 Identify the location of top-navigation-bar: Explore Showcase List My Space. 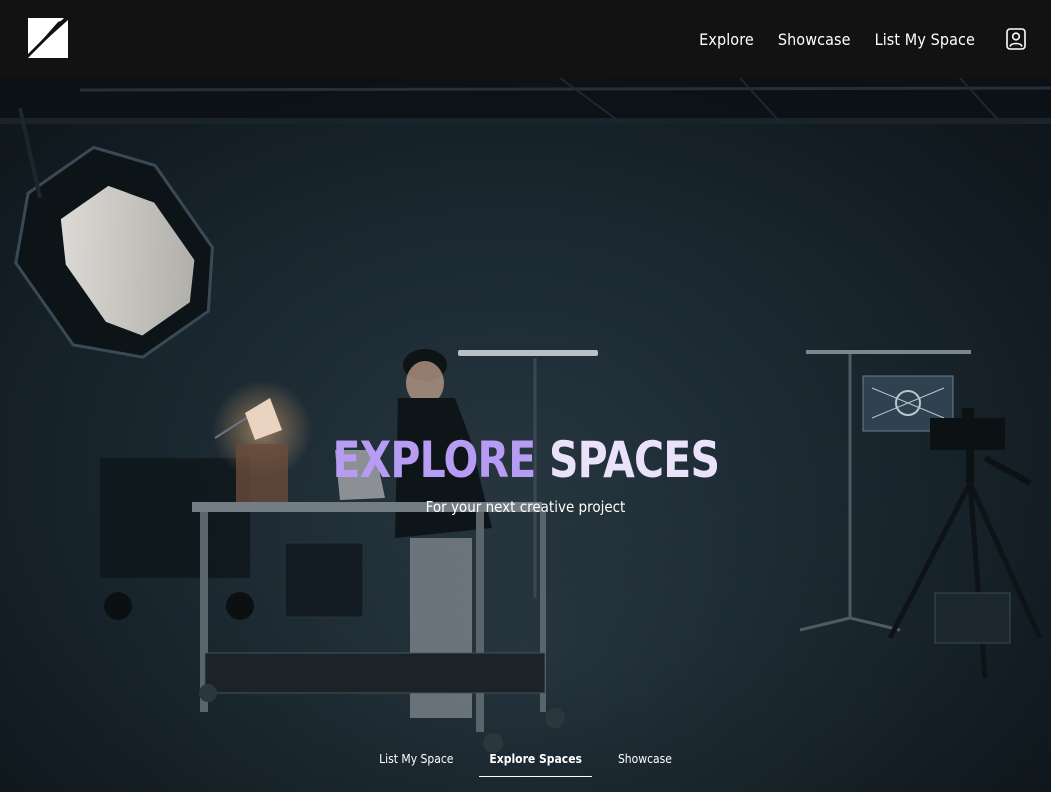
(525, 39).